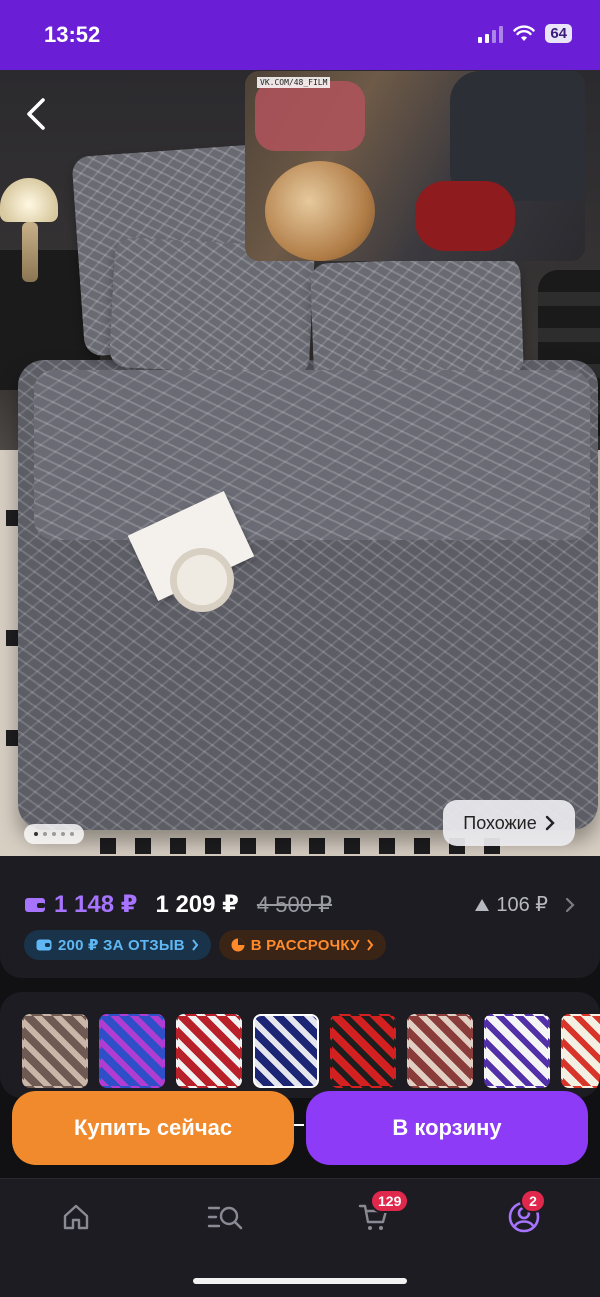 This screenshot has width=600, height=1297. I want to click on cart-badge: 129, so click(390, 1201).